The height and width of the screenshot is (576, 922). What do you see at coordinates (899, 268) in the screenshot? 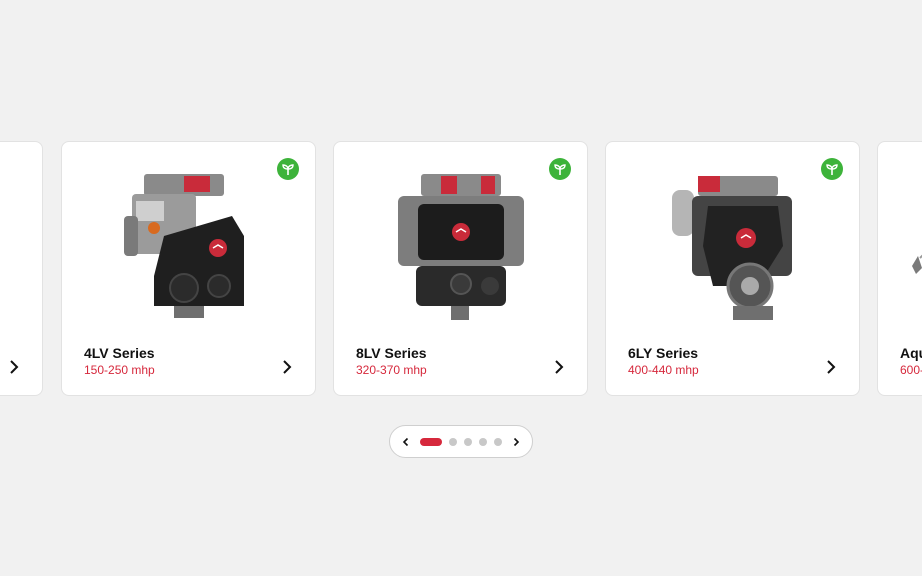
I see `product-card-partial-right: Aqu 600-` at bounding box center [899, 268].